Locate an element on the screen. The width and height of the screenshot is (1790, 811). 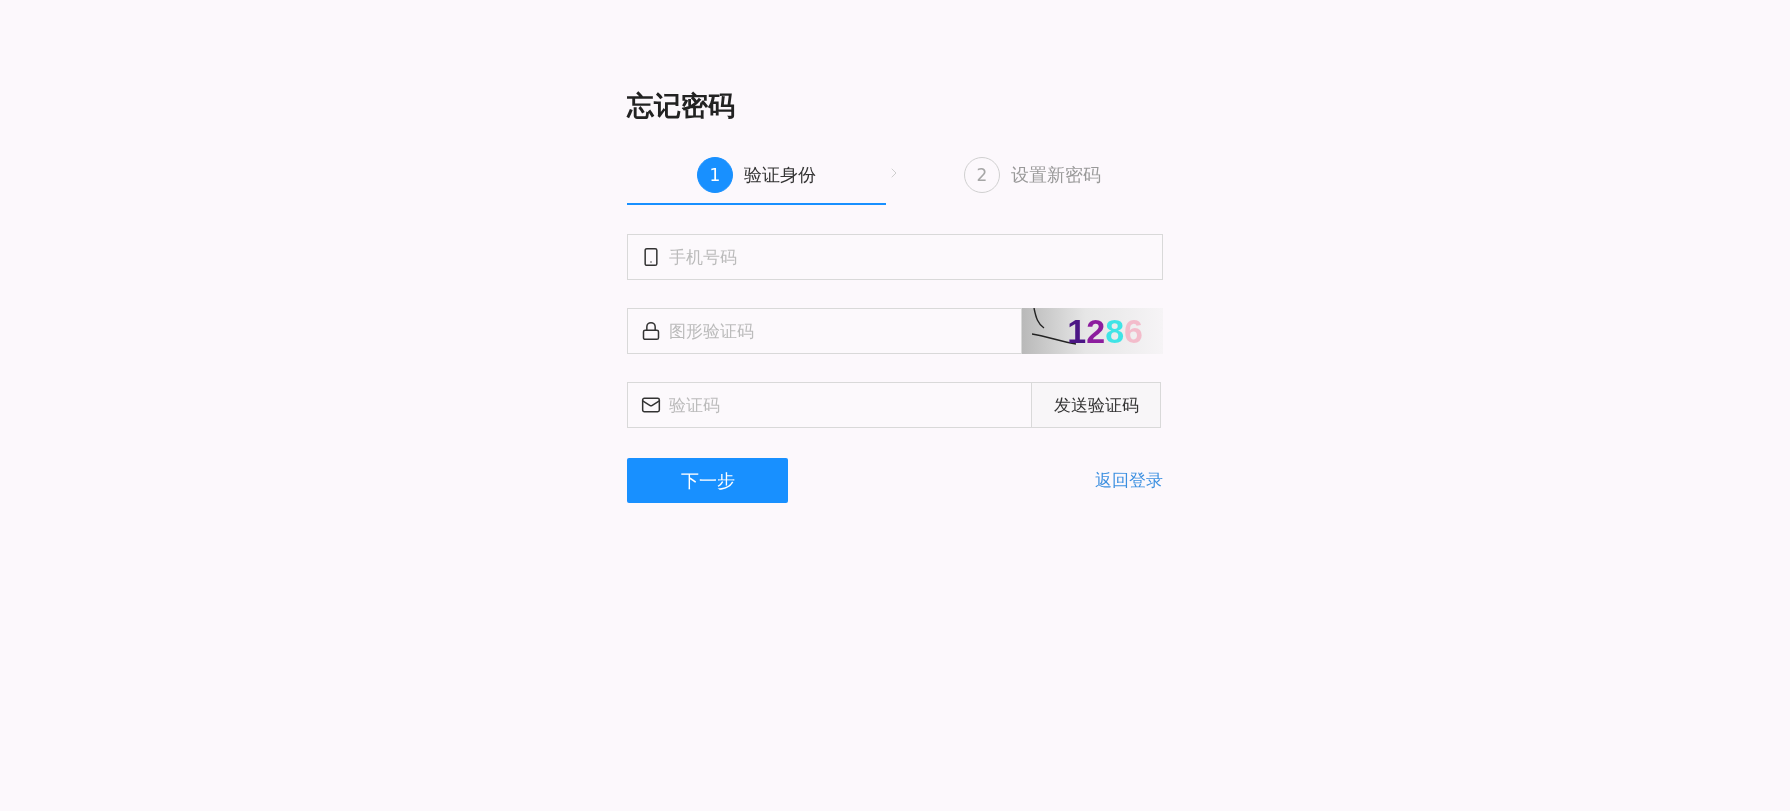
phone-input-field: 手机号码 is located at coordinates (895, 257).